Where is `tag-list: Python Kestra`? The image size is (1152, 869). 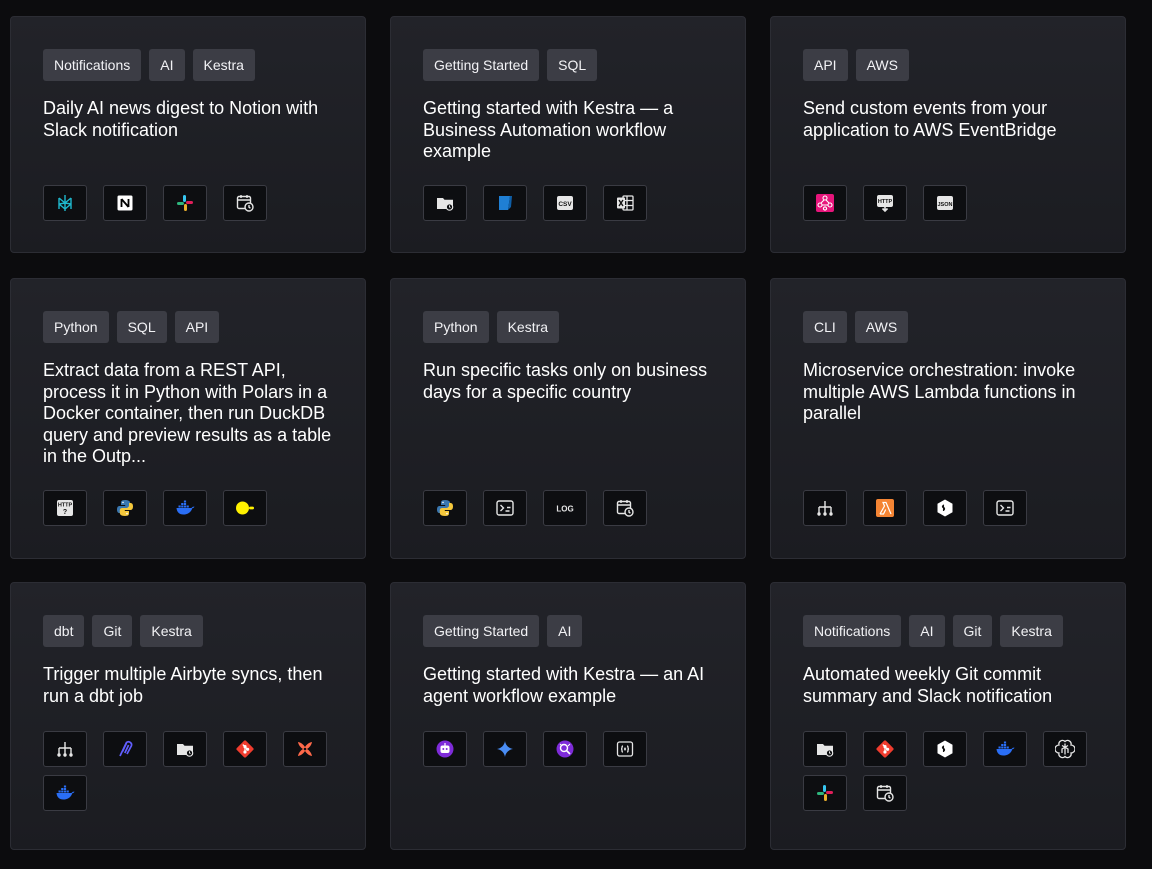
tag-list: Python Kestra is located at coordinates (568, 327).